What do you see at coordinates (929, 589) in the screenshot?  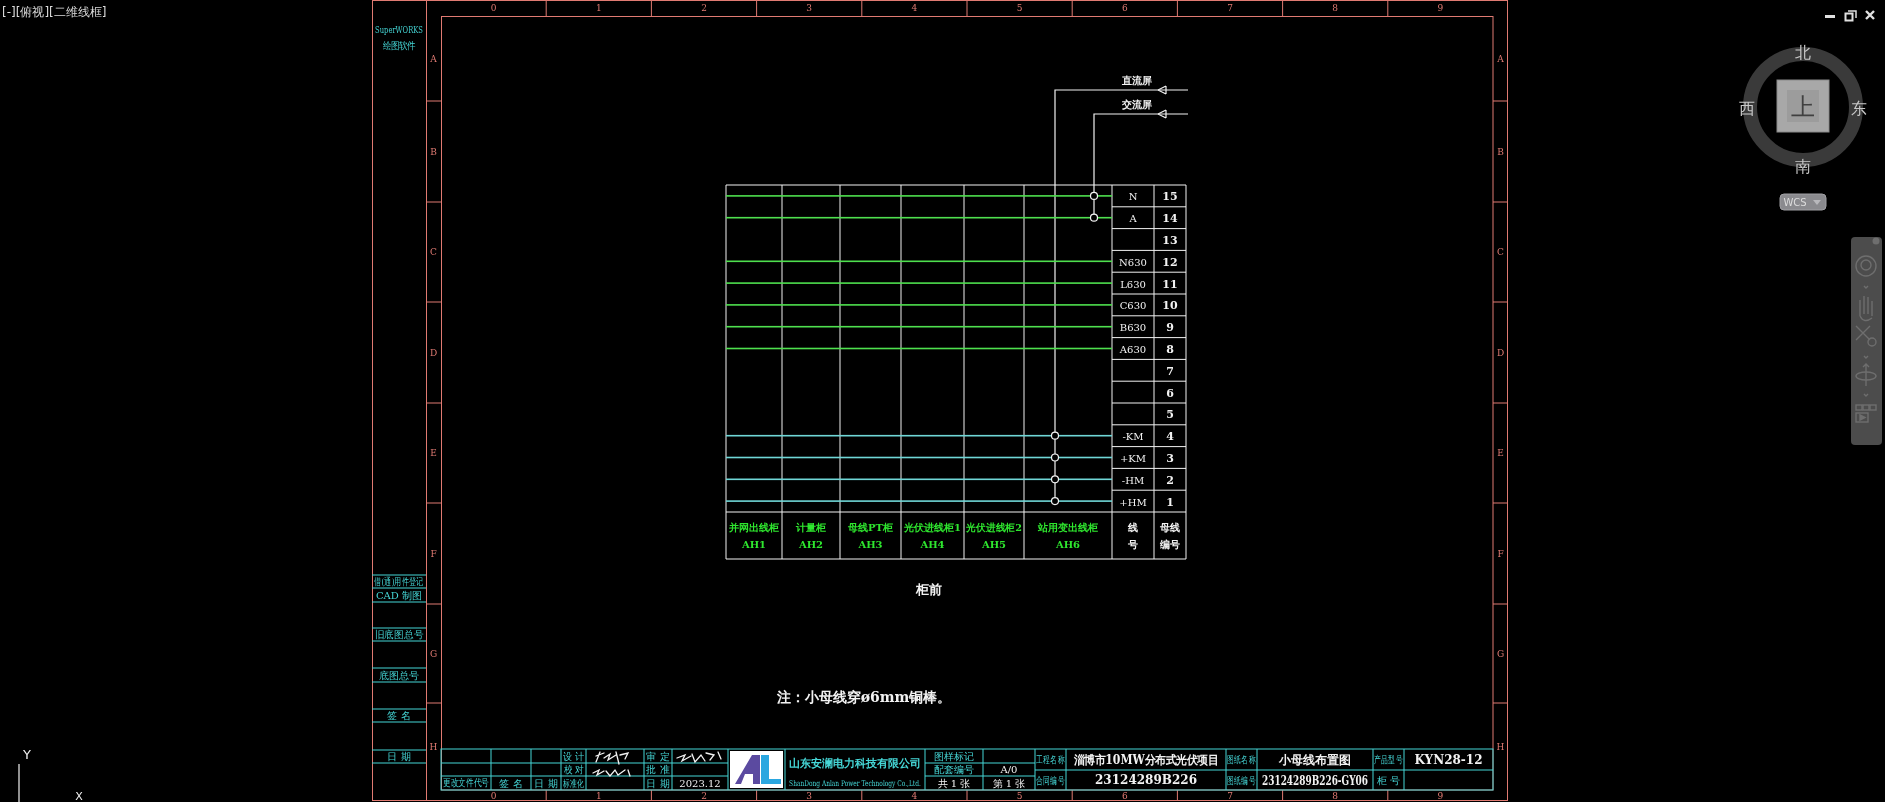 I see `front-label: 柜前` at bounding box center [929, 589].